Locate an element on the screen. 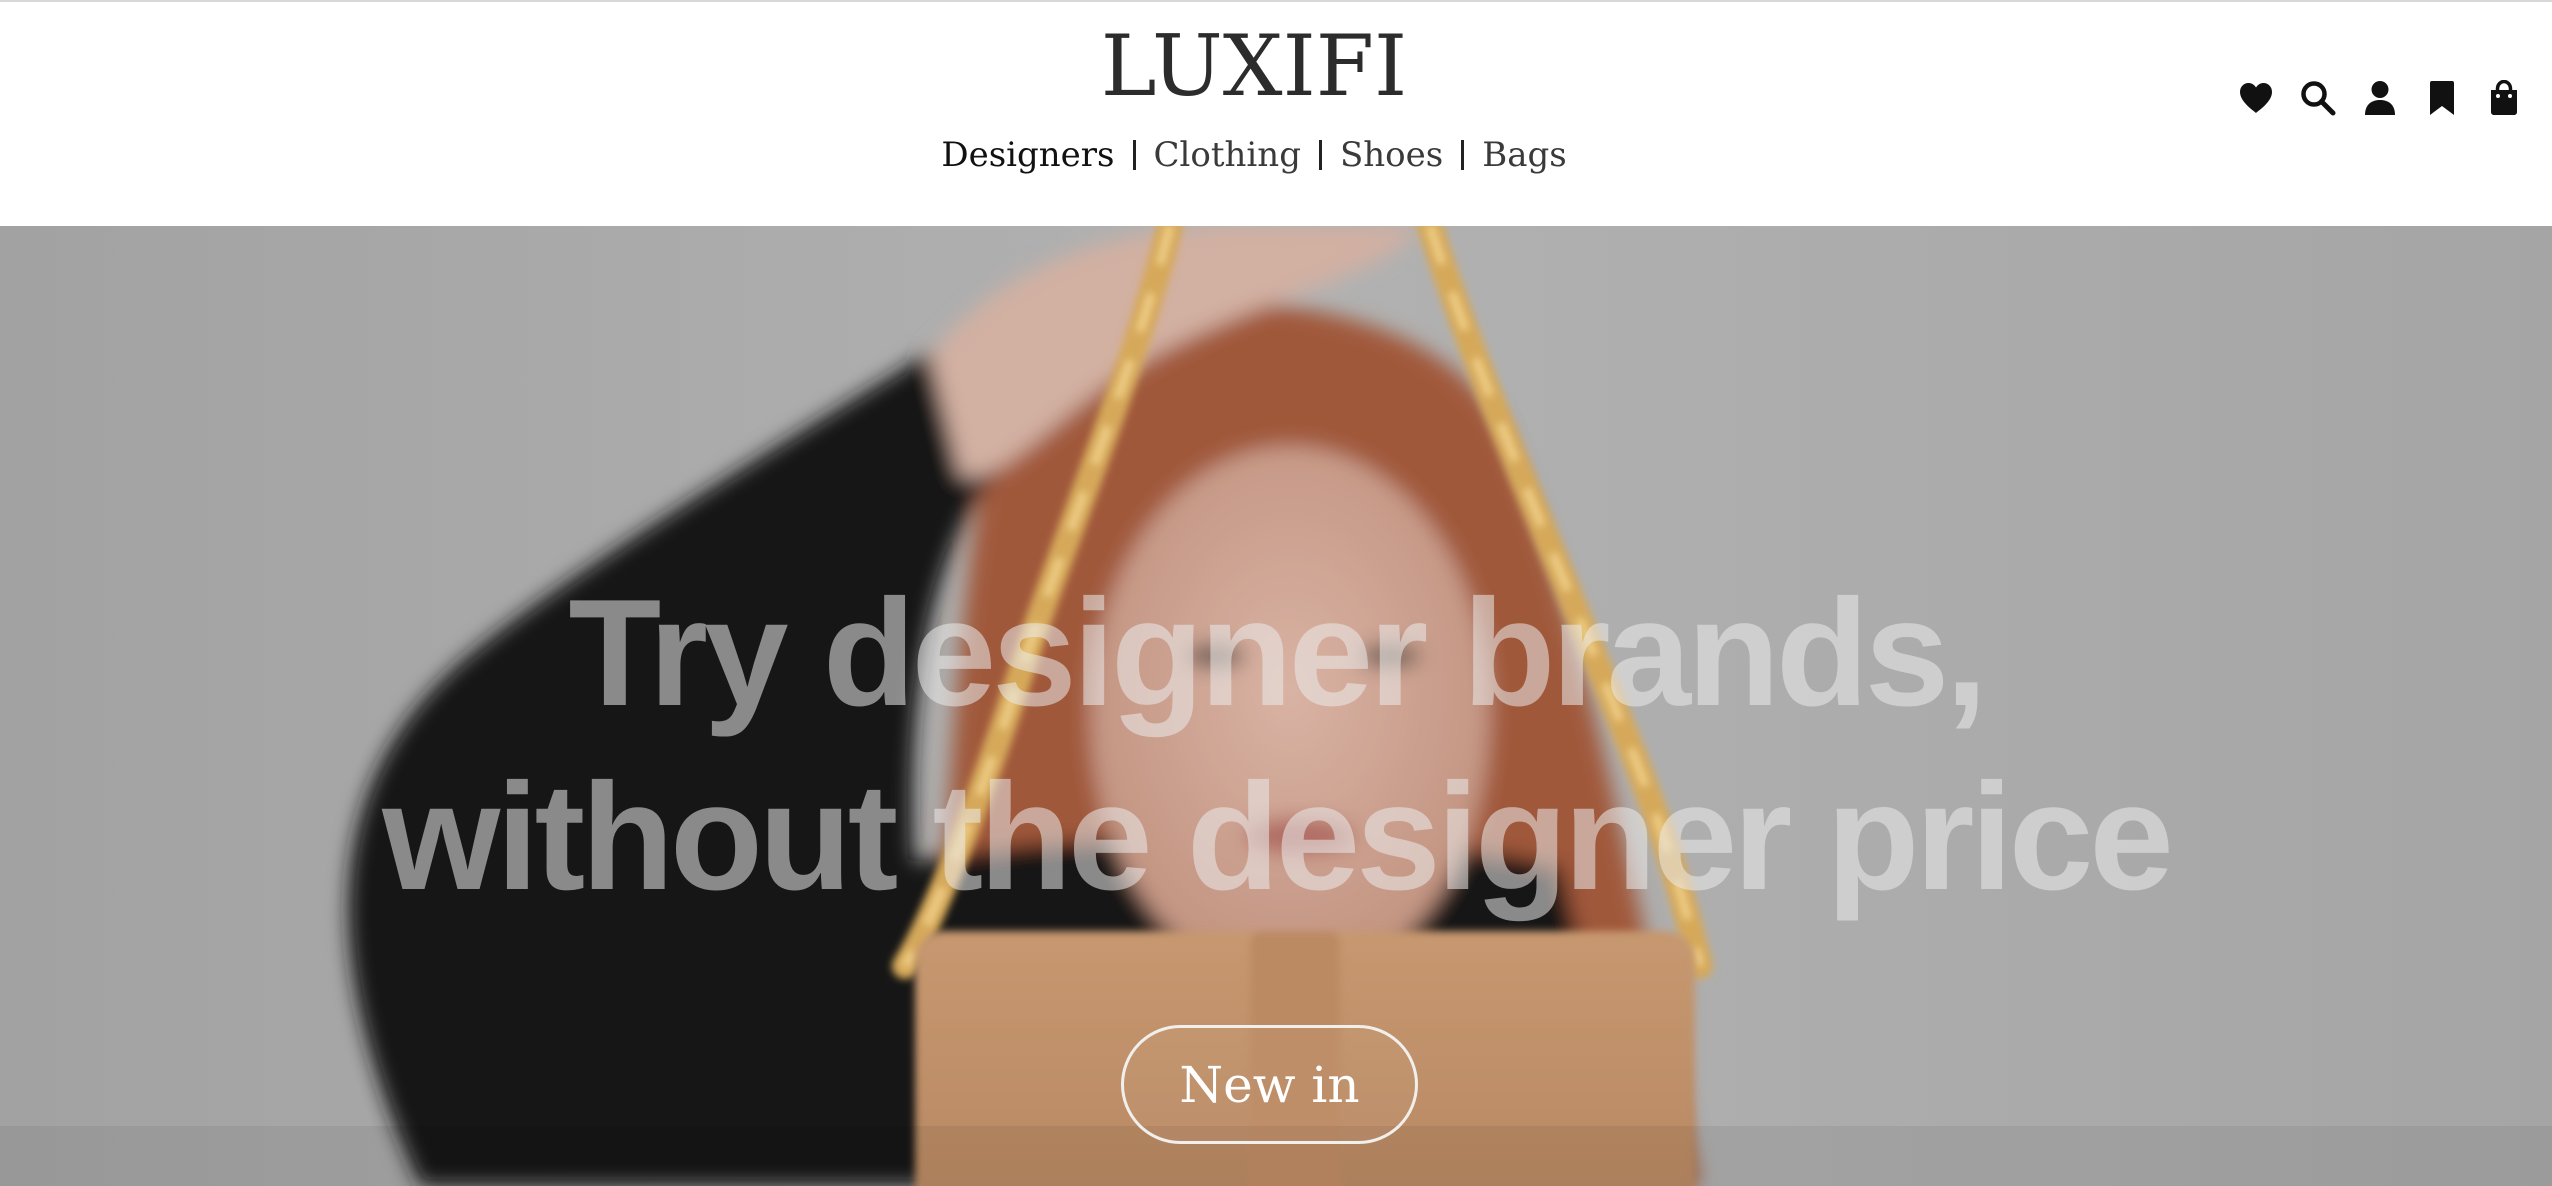  hero-headline-line-1: Try designer brands, is located at coordinates (1277, 653).